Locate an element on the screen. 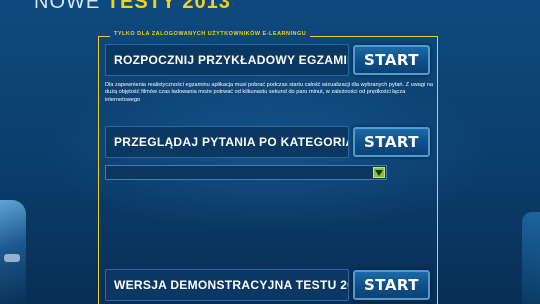  title-part-1: NOWE is located at coordinates (70, 6).